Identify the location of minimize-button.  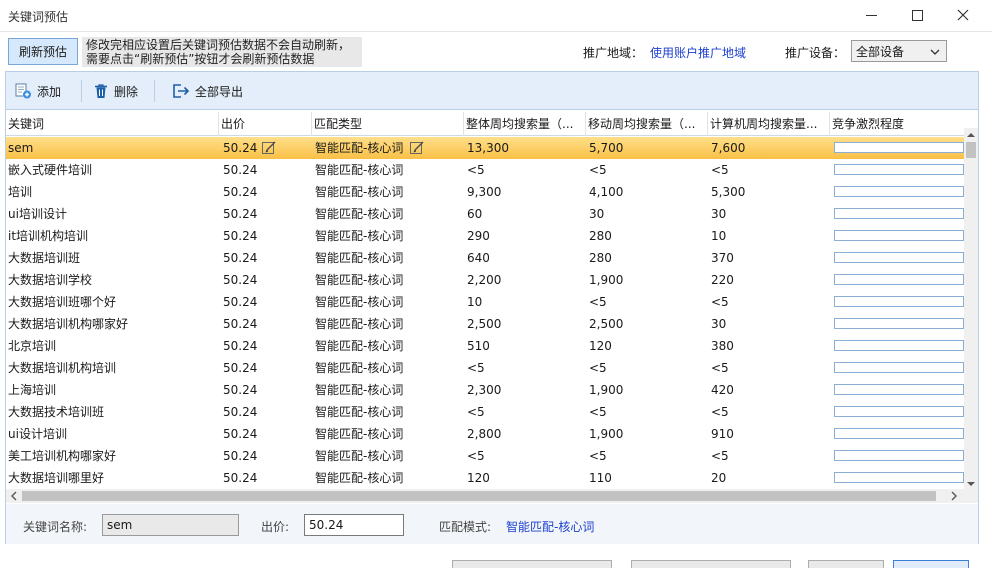
(871, 15).